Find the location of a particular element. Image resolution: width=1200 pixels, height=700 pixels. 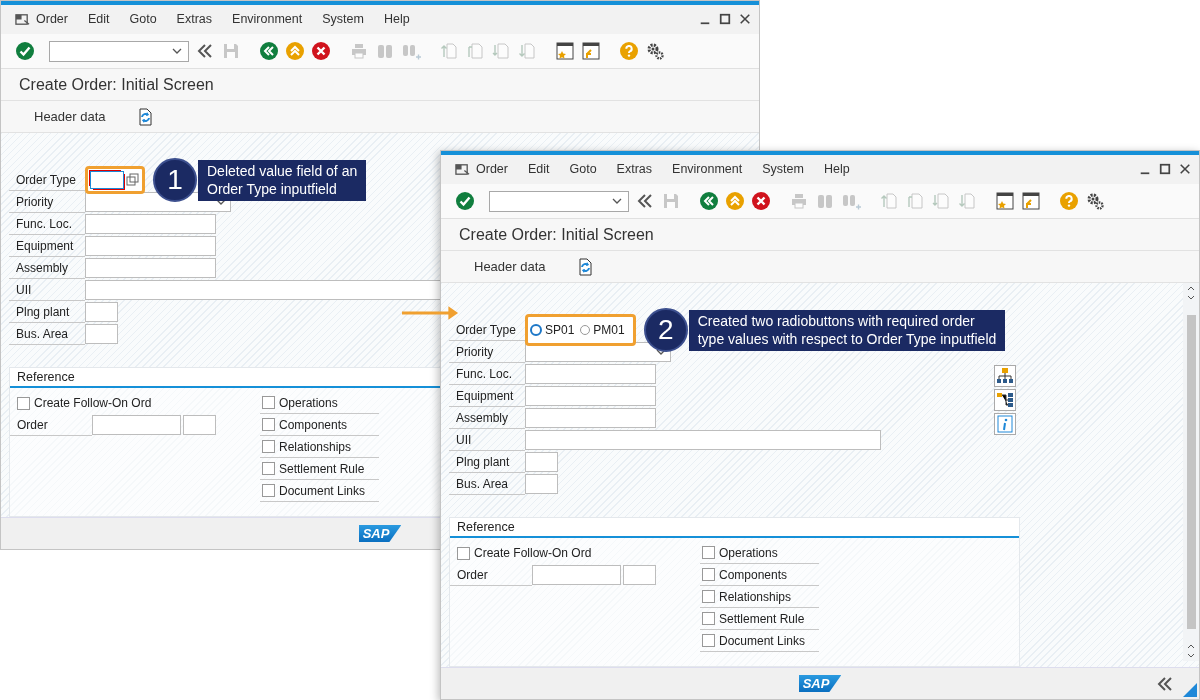

step-number-badge: 2 is located at coordinates (665, 330).